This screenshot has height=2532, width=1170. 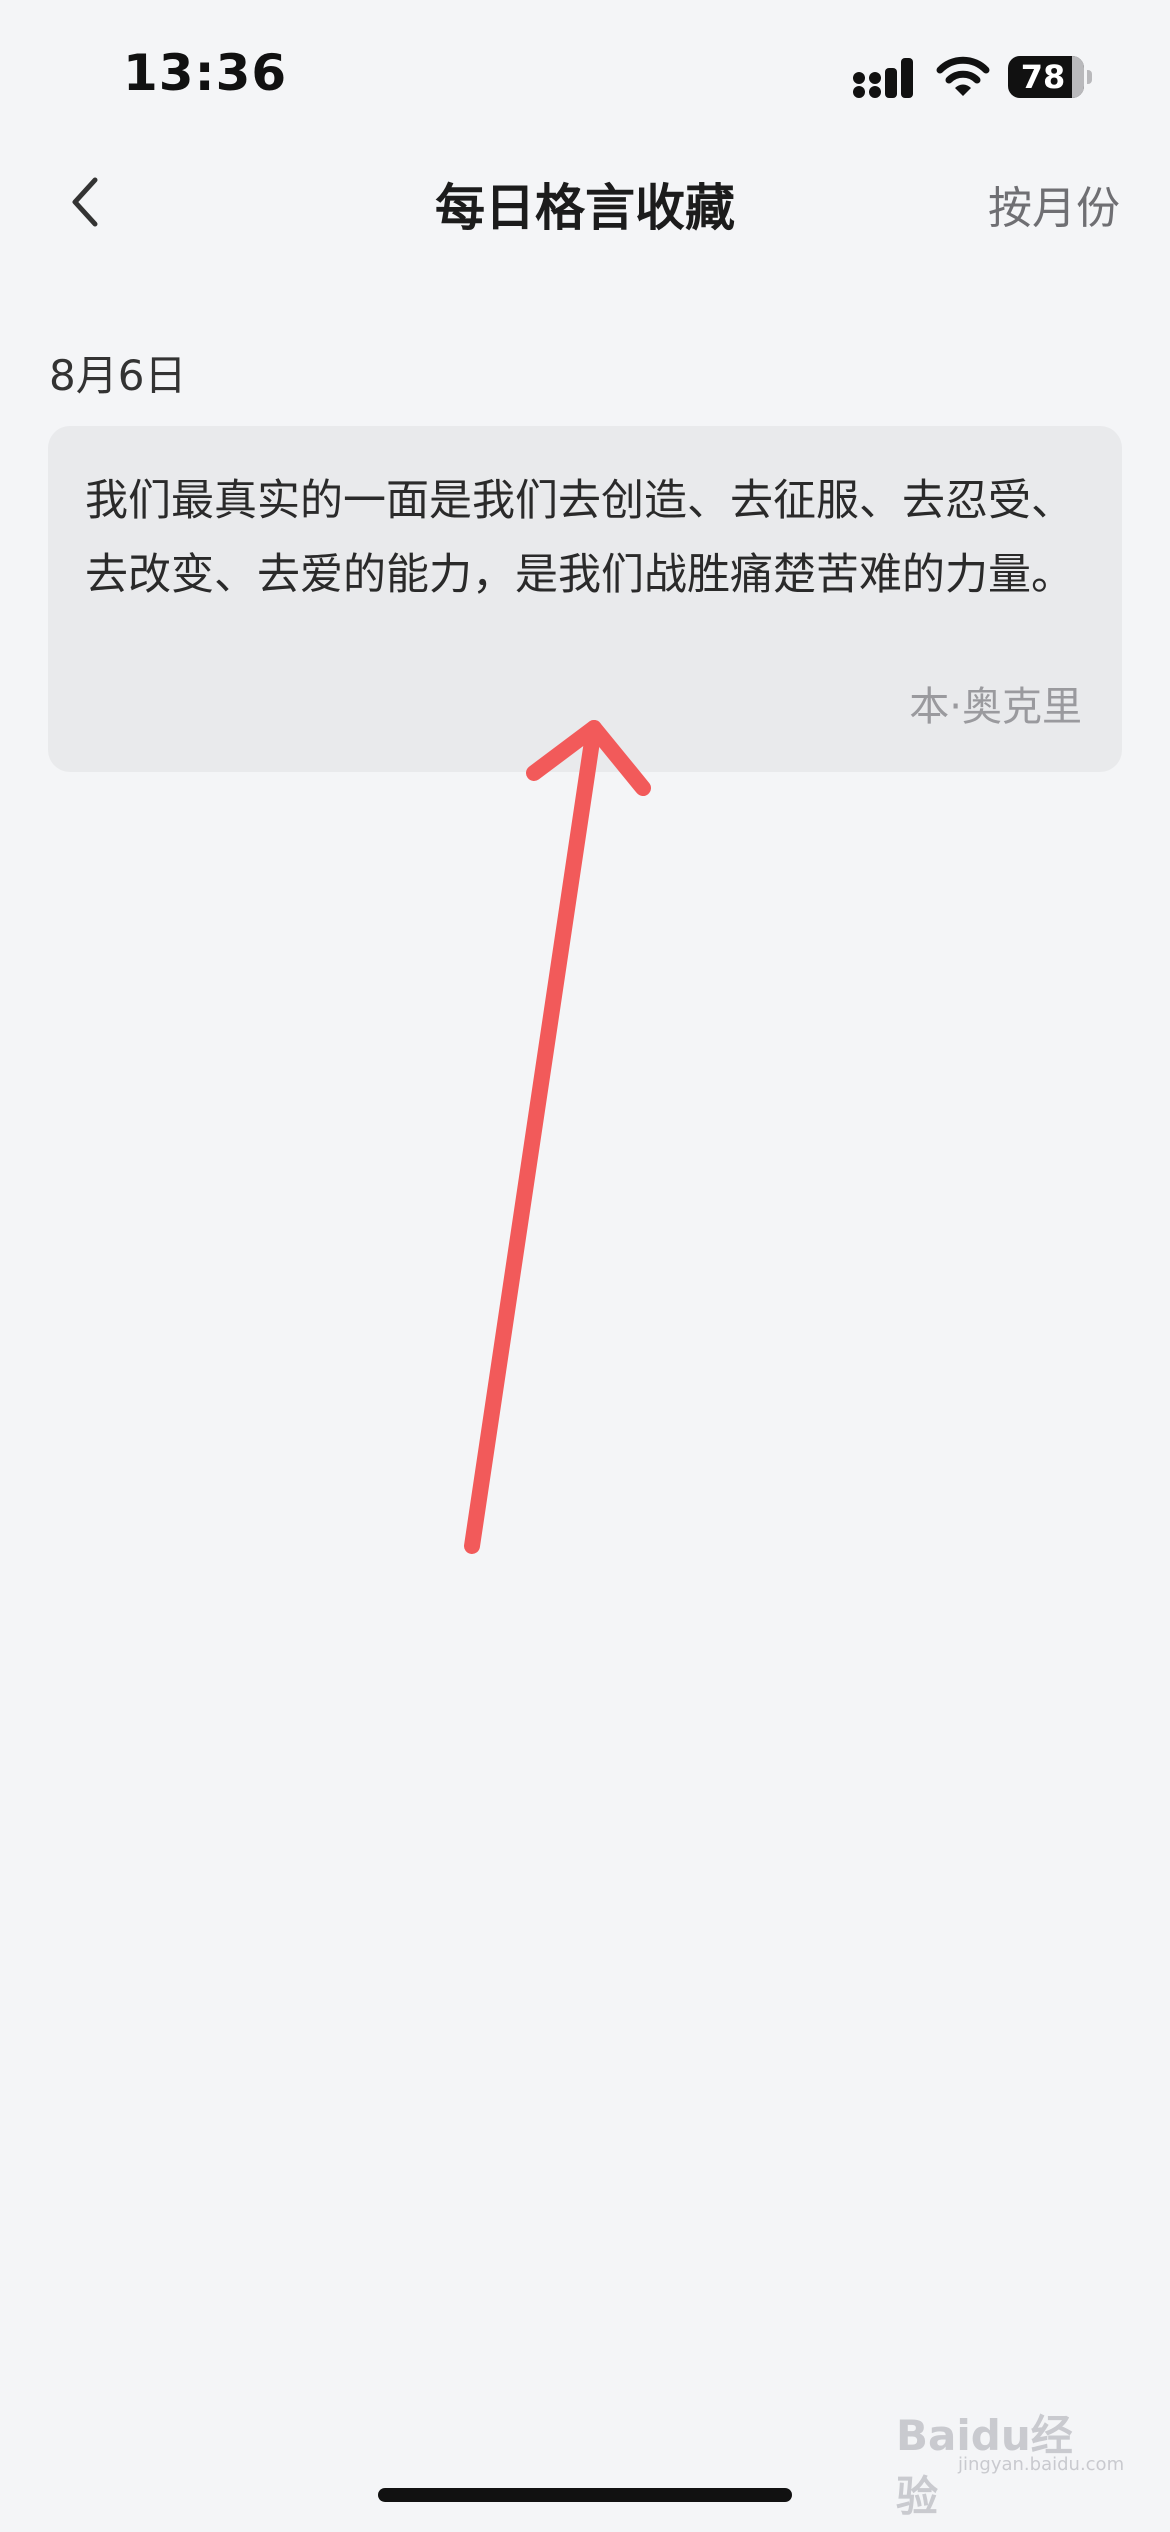 I want to click on by-month-button: 按月份, so click(x=1054, y=204).